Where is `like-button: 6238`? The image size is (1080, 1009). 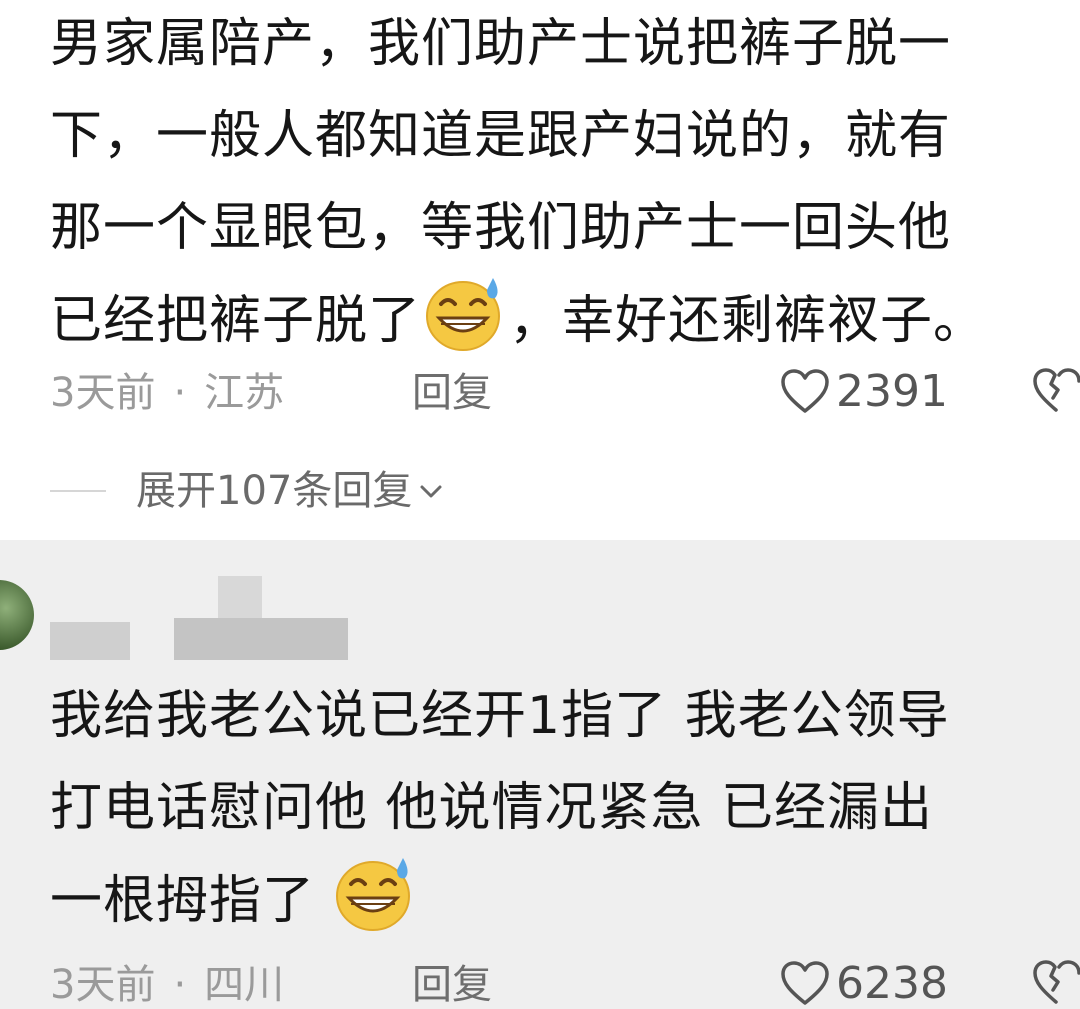
like-button: 6238 is located at coordinates (864, 984).